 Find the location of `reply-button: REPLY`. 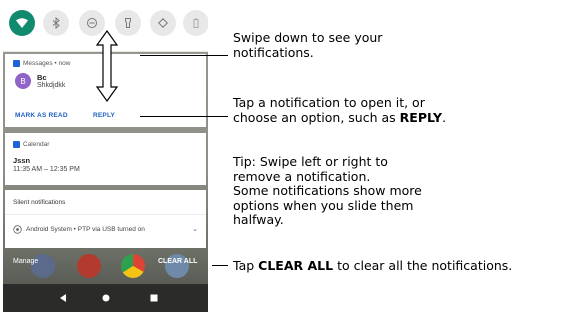

reply-button: REPLY is located at coordinates (104, 115).